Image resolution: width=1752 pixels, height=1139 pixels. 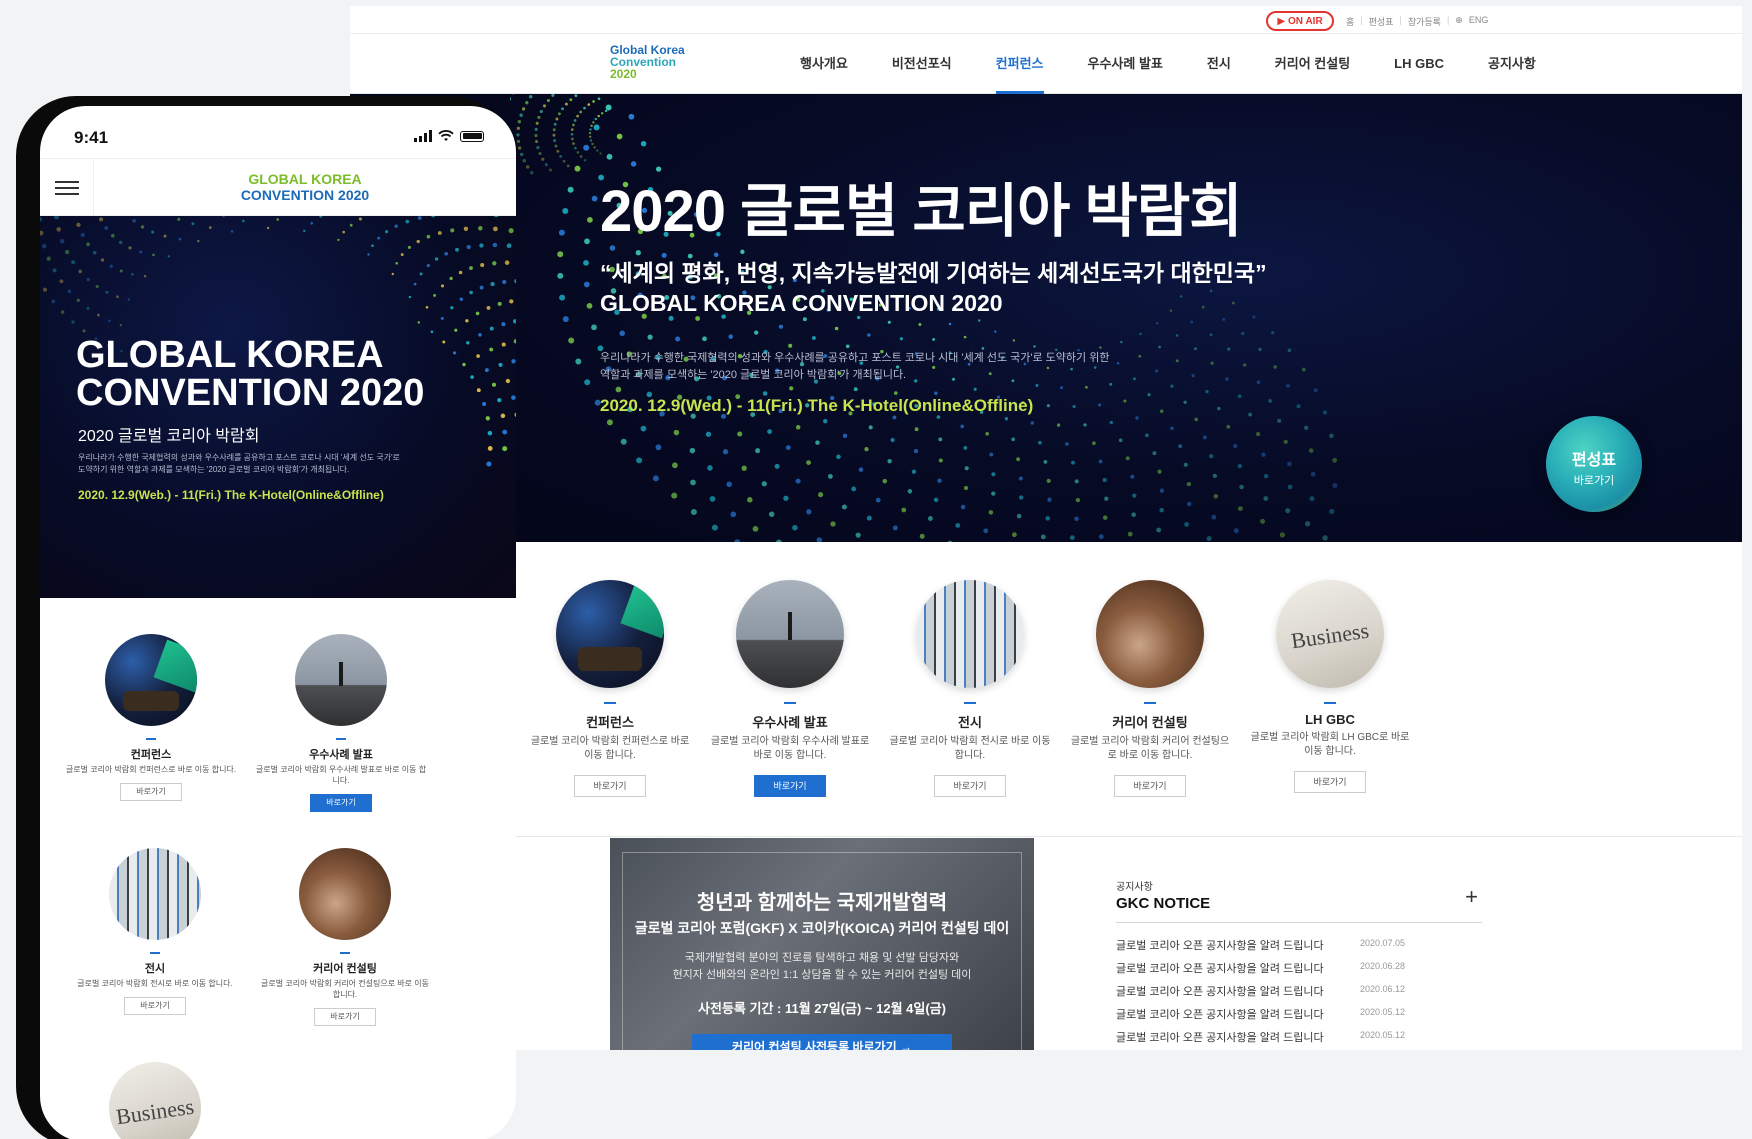 I want to click on nav-item-vision: 비전선포식, so click(x=922, y=64).